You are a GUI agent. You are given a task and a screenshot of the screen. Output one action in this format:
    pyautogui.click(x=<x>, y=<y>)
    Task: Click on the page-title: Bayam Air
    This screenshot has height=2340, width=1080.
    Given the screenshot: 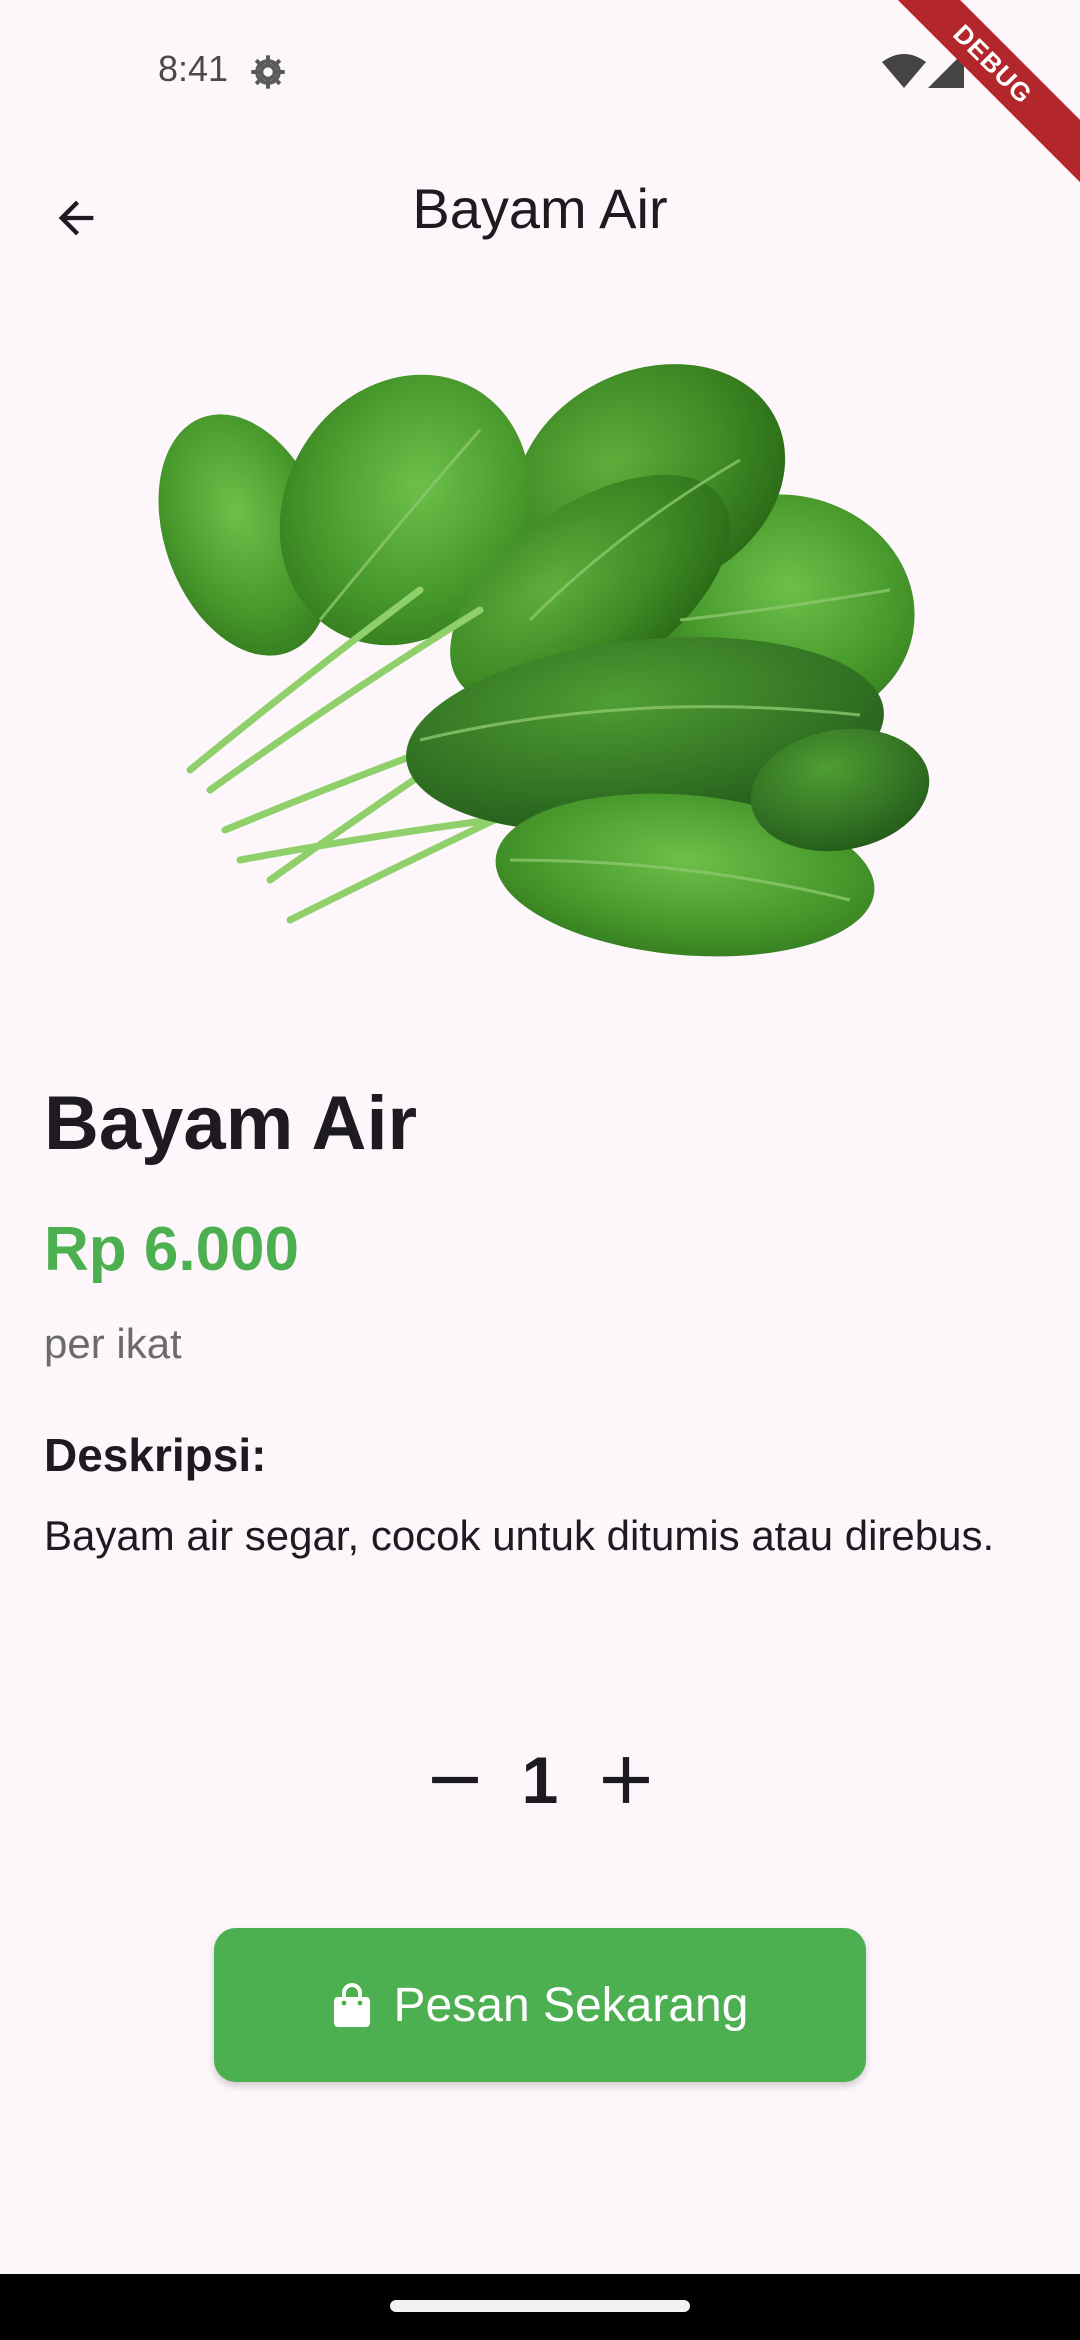 What is the action you would take?
    pyautogui.click(x=540, y=208)
    